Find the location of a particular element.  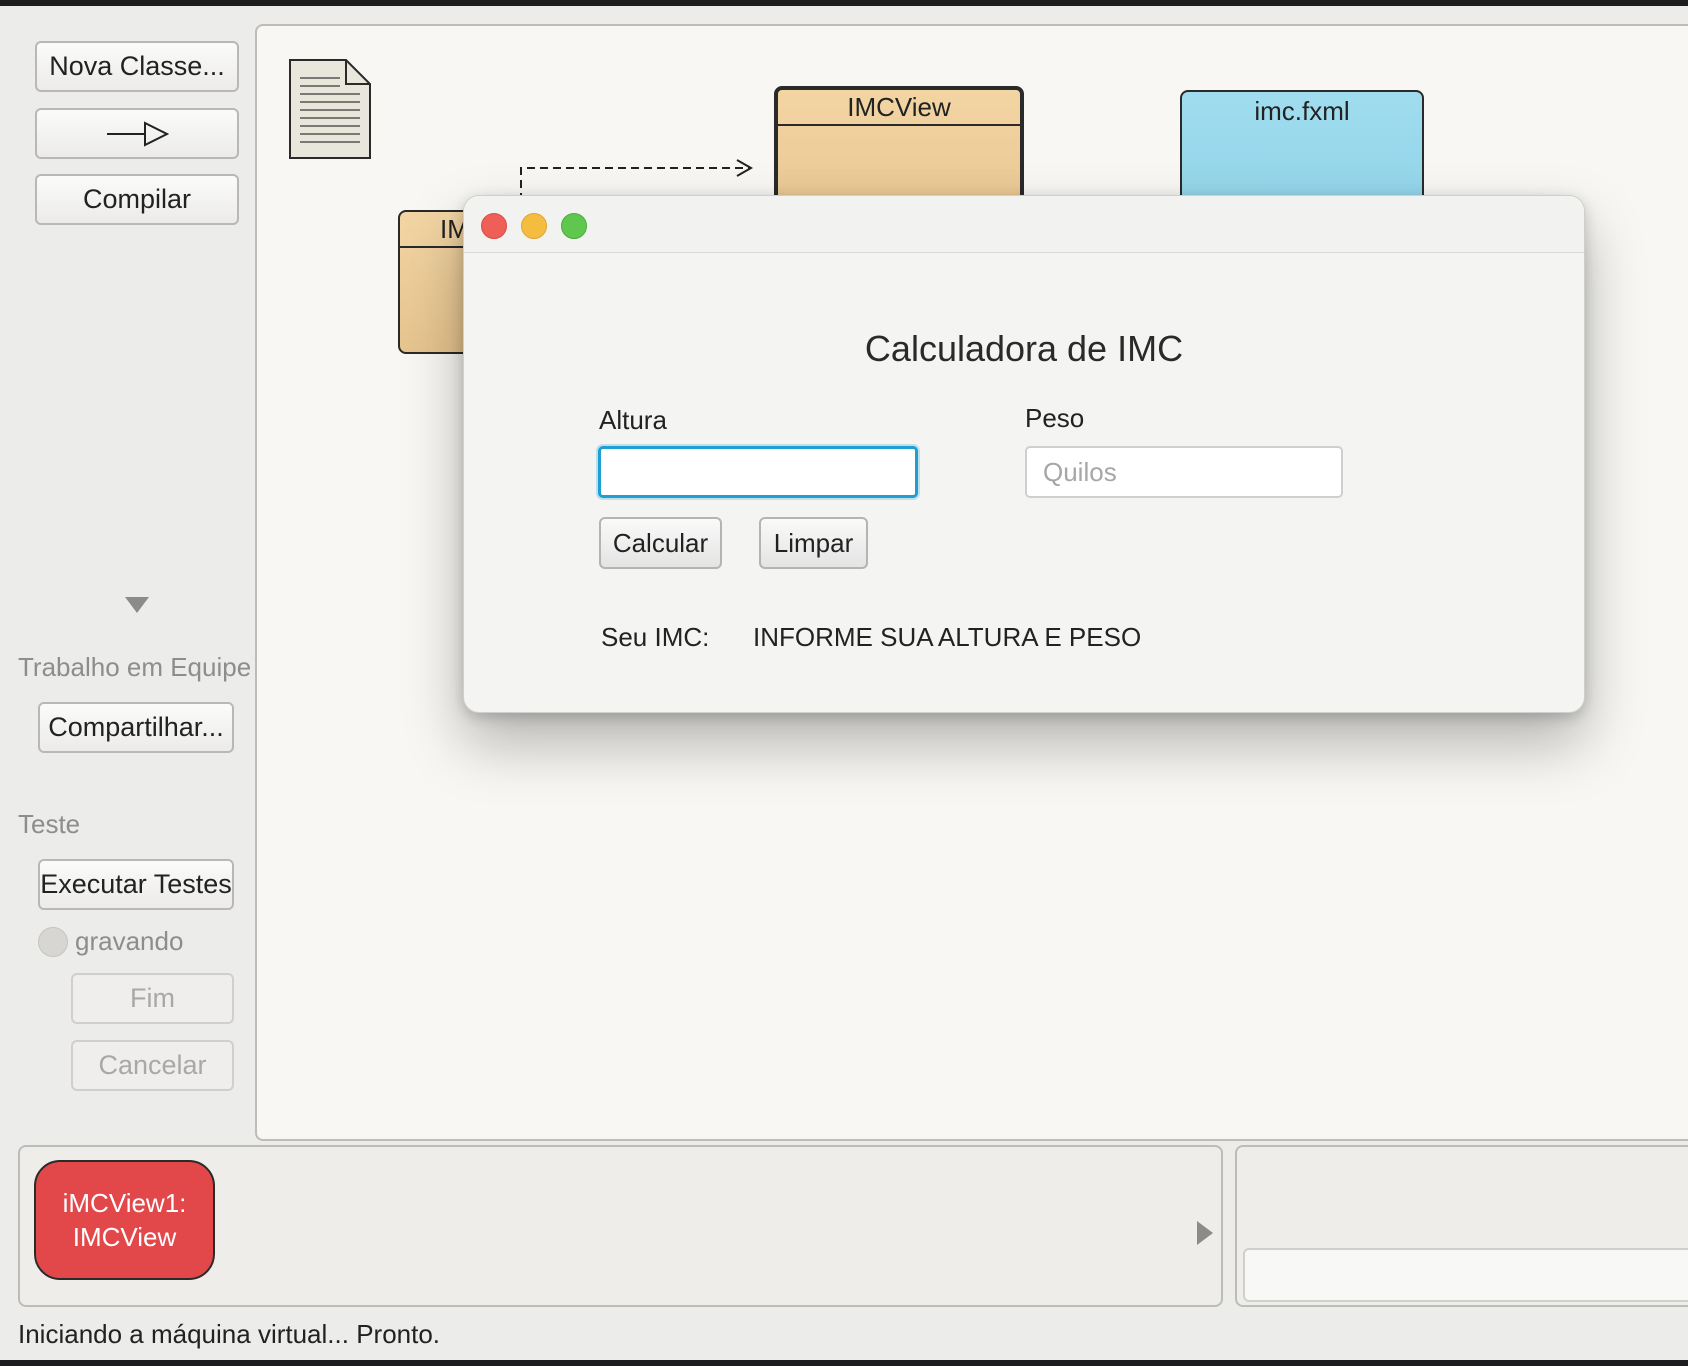

calculate-button: Calcular is located at coordinates (660, 543).